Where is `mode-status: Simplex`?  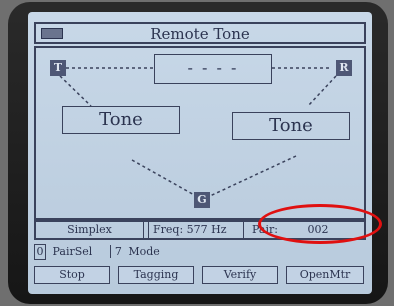
mode-status: Simplex is located at coordinates (90, 230).